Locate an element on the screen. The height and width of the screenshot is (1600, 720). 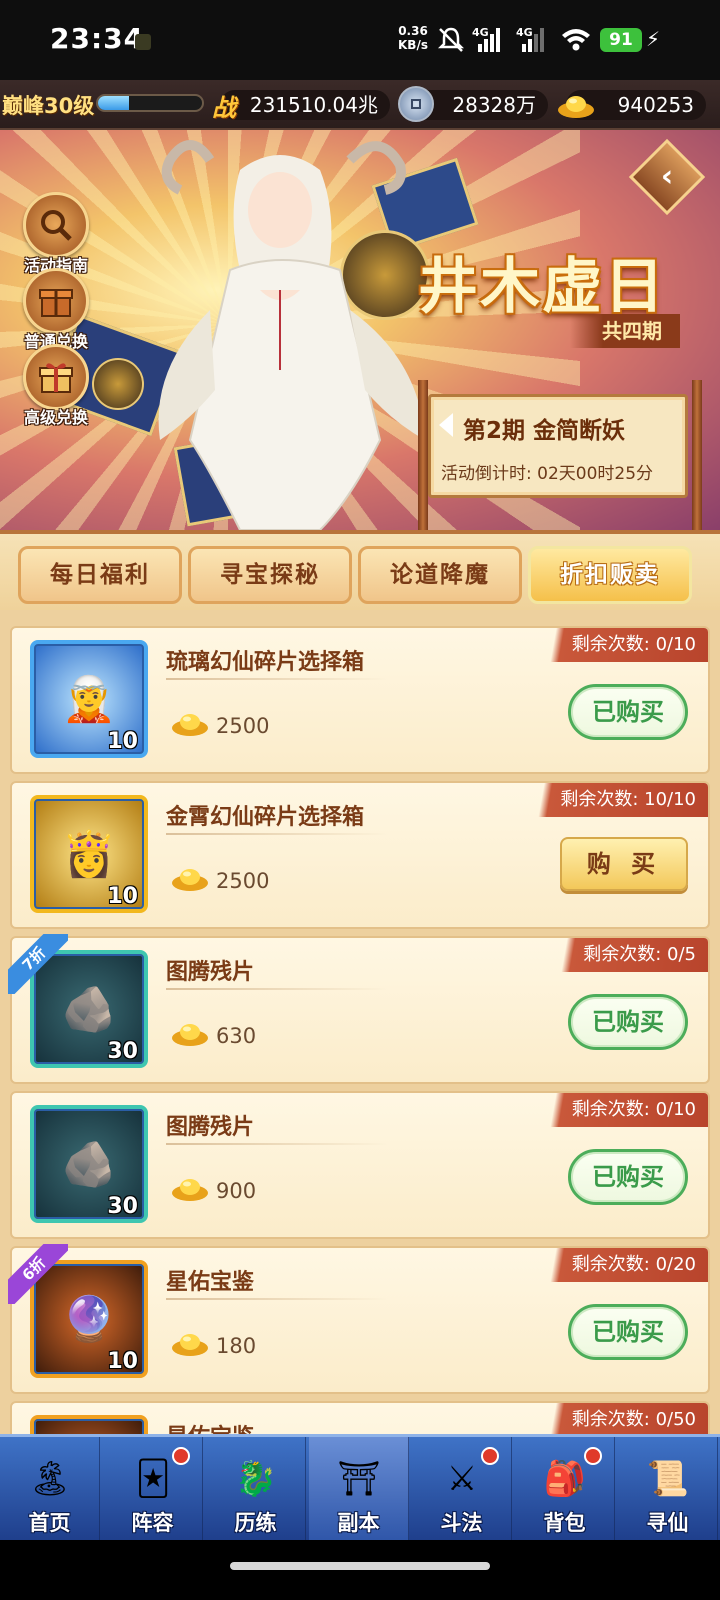
activity-guide-button: 活动指南 is located at coordinates (56, 234).